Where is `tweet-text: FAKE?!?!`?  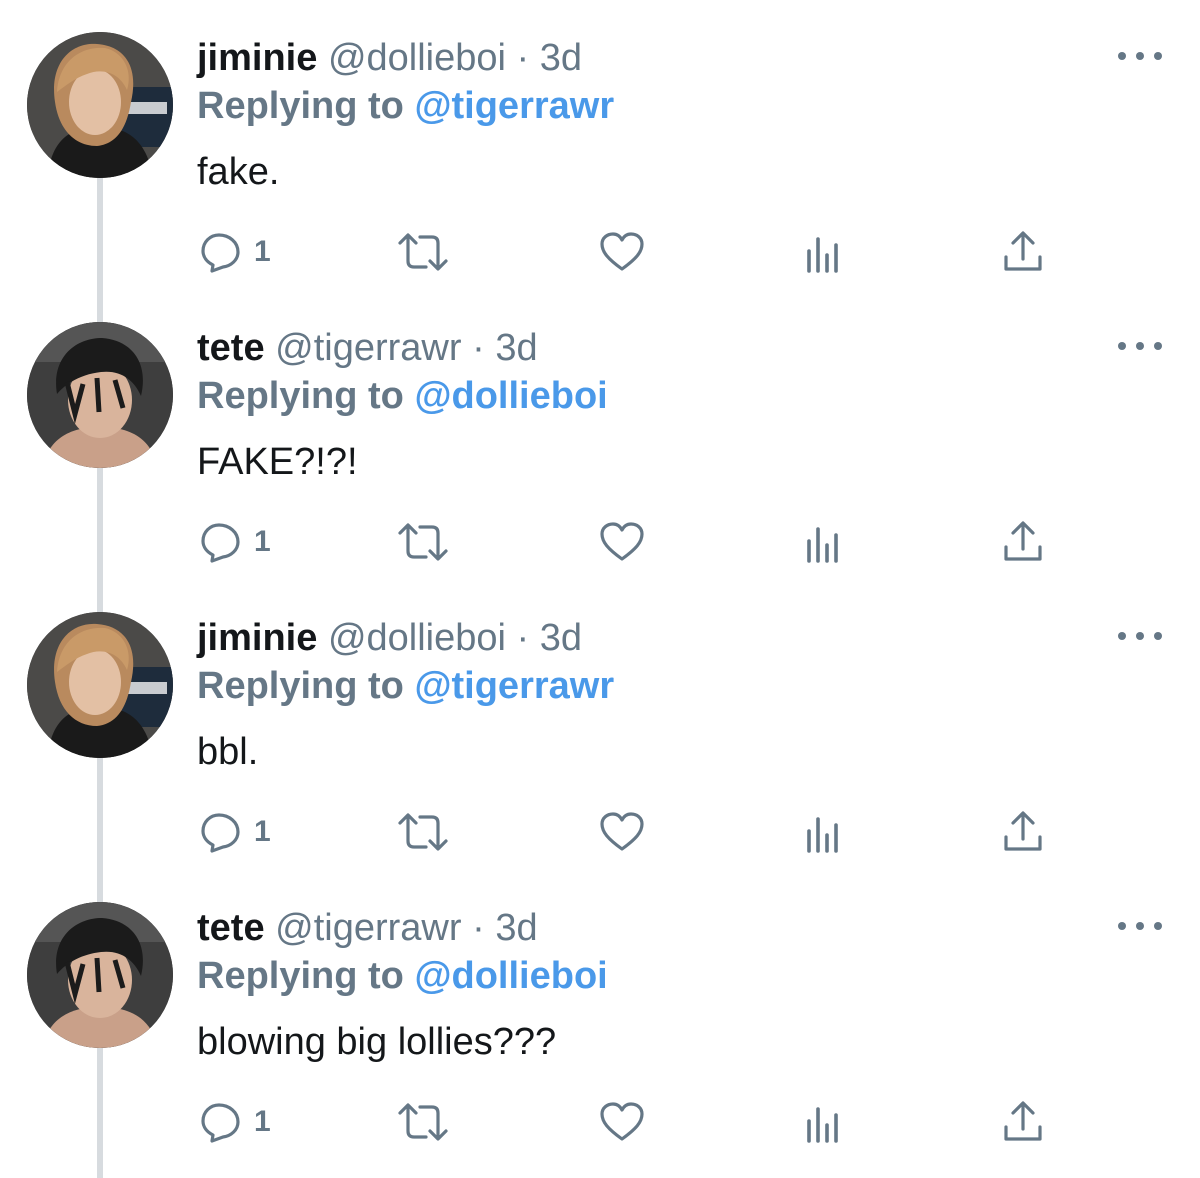
tweet-text: FAKE?!?! is located at coordinates (277, 462).